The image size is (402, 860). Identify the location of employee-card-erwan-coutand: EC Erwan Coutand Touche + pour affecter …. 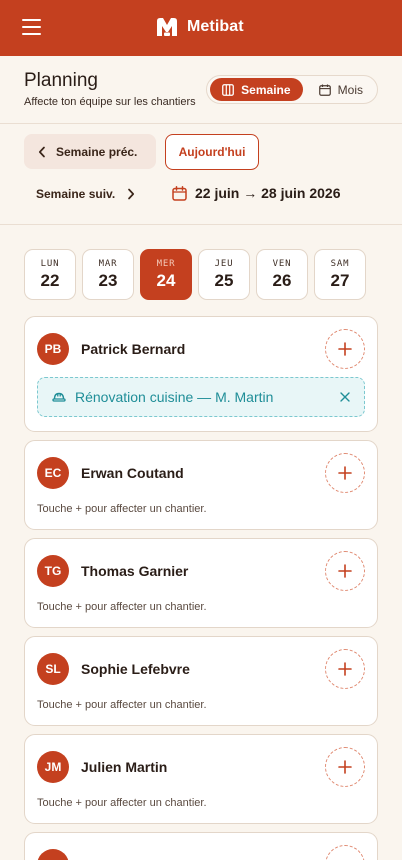
(201, 485).